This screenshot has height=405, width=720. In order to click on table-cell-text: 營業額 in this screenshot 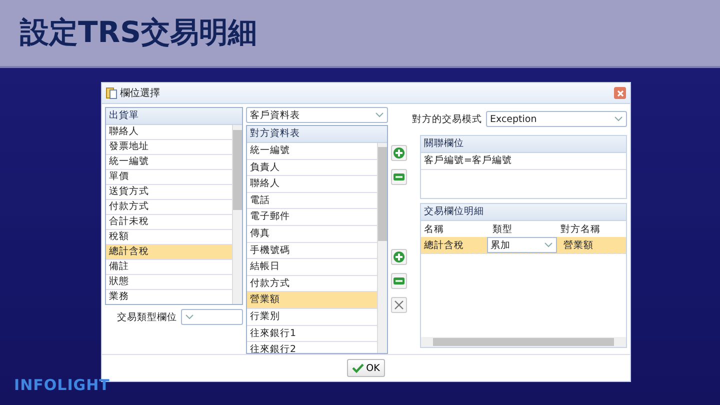, I will do `click(578, 245)`.